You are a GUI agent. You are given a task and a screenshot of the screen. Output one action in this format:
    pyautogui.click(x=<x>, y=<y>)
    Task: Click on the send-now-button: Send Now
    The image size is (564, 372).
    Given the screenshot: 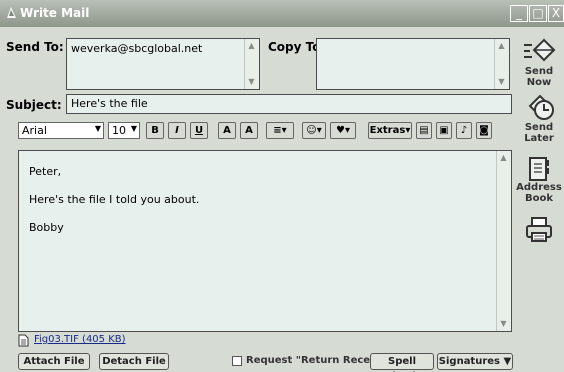 What is the action you would take?
    pyautogui.click(x=539, y=62)
    